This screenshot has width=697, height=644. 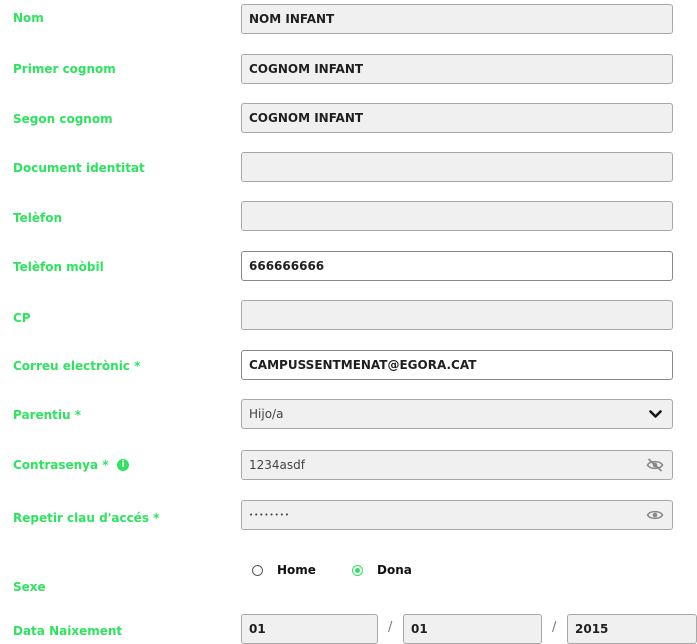 I want to click on repetir-clau-value: ••••••••, so click(x=270, y=515).